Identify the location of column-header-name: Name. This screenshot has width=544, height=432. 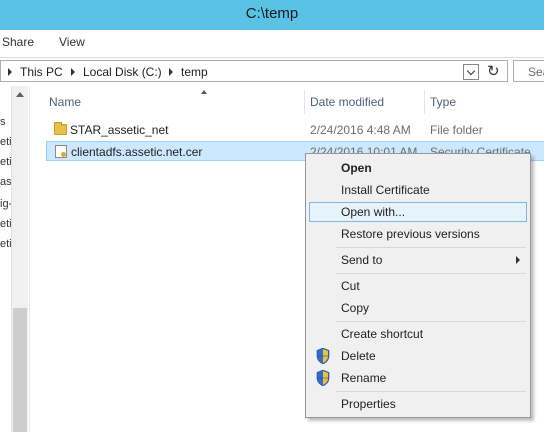
(65, 102).